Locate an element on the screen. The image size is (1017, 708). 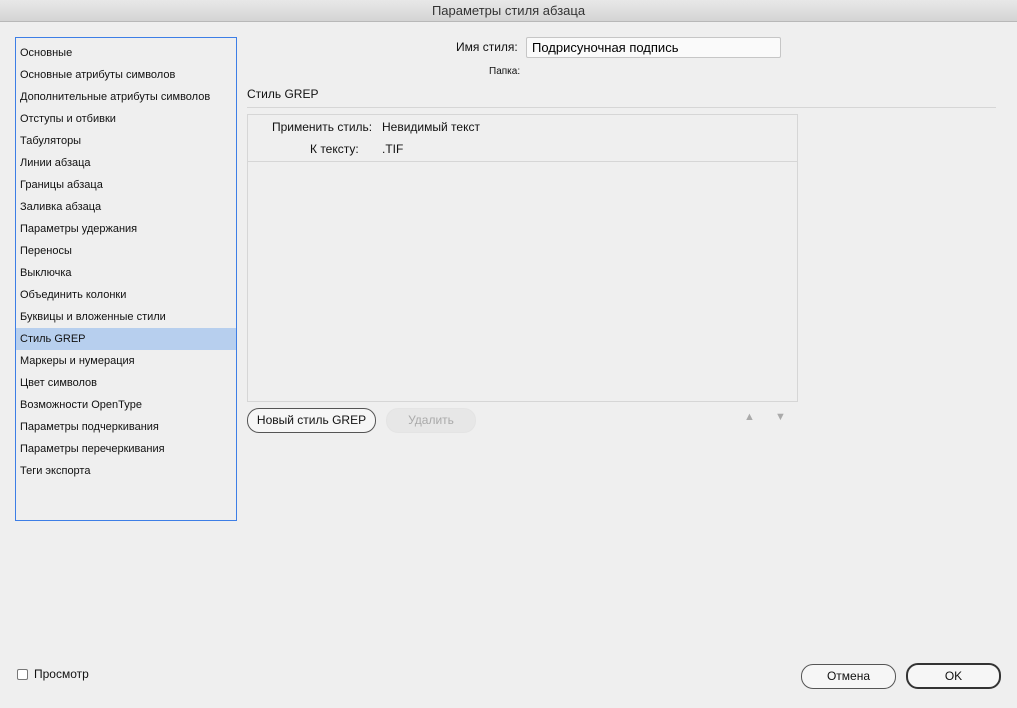
folder-label: Папка: is located at coordinates (505, 71).